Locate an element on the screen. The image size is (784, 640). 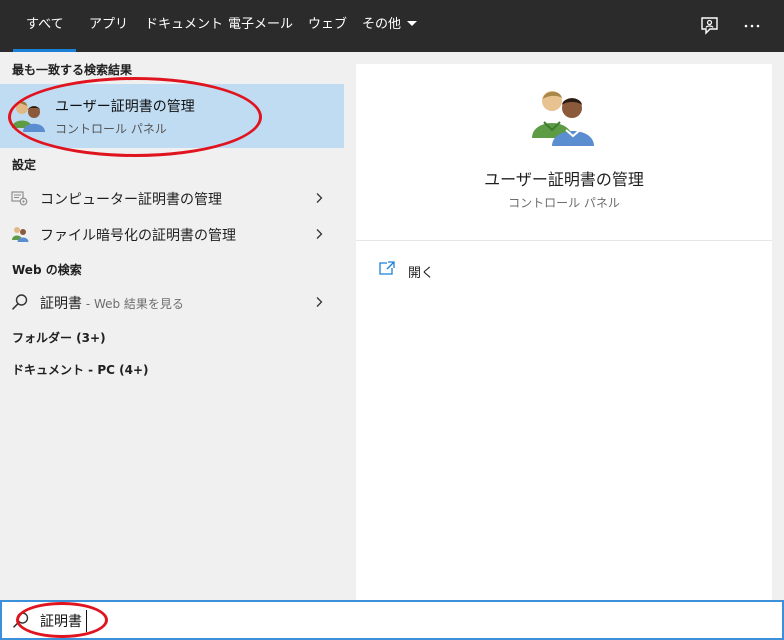
best-match-subtitle: コントロール パネル is located at coordinates (111, 129).